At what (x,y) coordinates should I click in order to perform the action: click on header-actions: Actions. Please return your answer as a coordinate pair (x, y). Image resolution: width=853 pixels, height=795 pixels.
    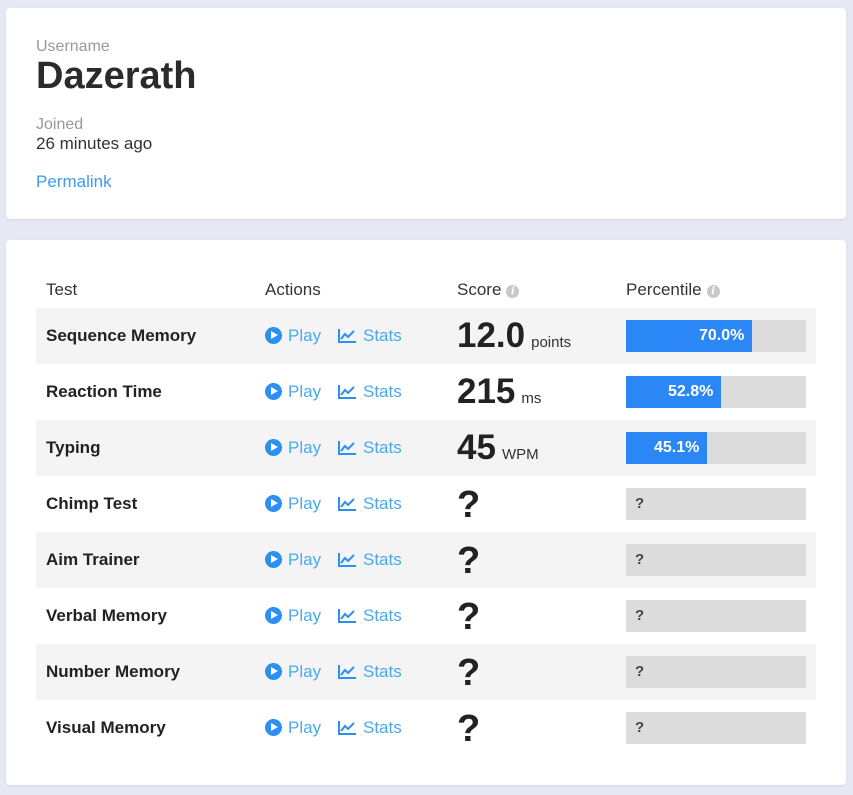
    Looking at the image, I should click on (293, 289).